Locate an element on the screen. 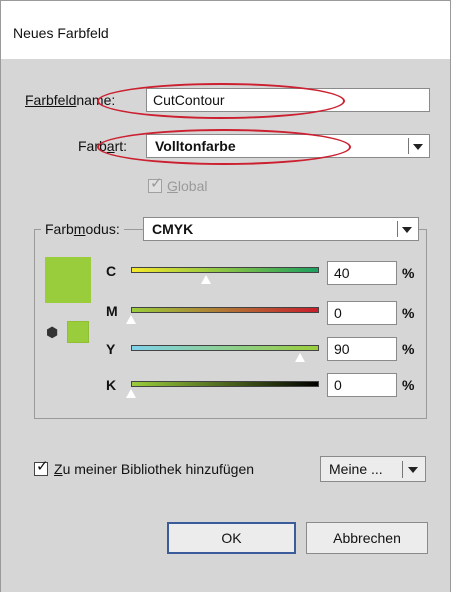  value-input-y: 90 is located at coordinates (362, 349).